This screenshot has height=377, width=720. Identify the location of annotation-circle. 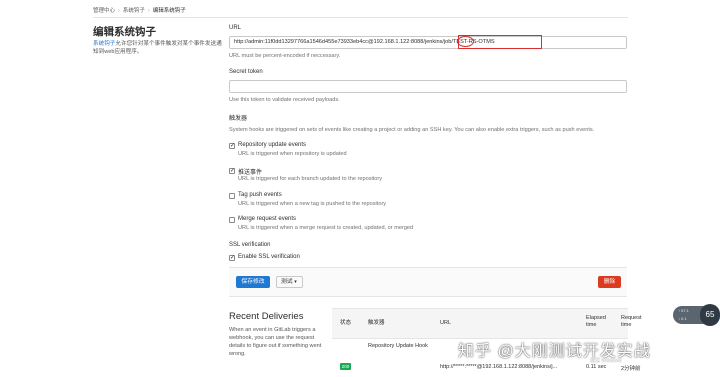
(465, 41).